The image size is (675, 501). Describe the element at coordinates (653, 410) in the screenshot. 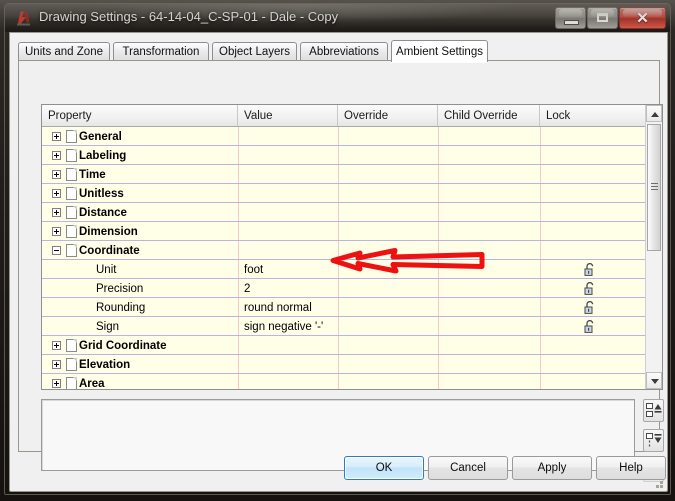

I see `move-up-button` at that location.